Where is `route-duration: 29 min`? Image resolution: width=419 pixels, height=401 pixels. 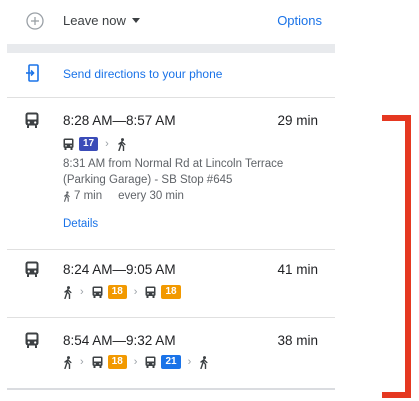 route-duration: 29 min is located at coordinates (297, 120).